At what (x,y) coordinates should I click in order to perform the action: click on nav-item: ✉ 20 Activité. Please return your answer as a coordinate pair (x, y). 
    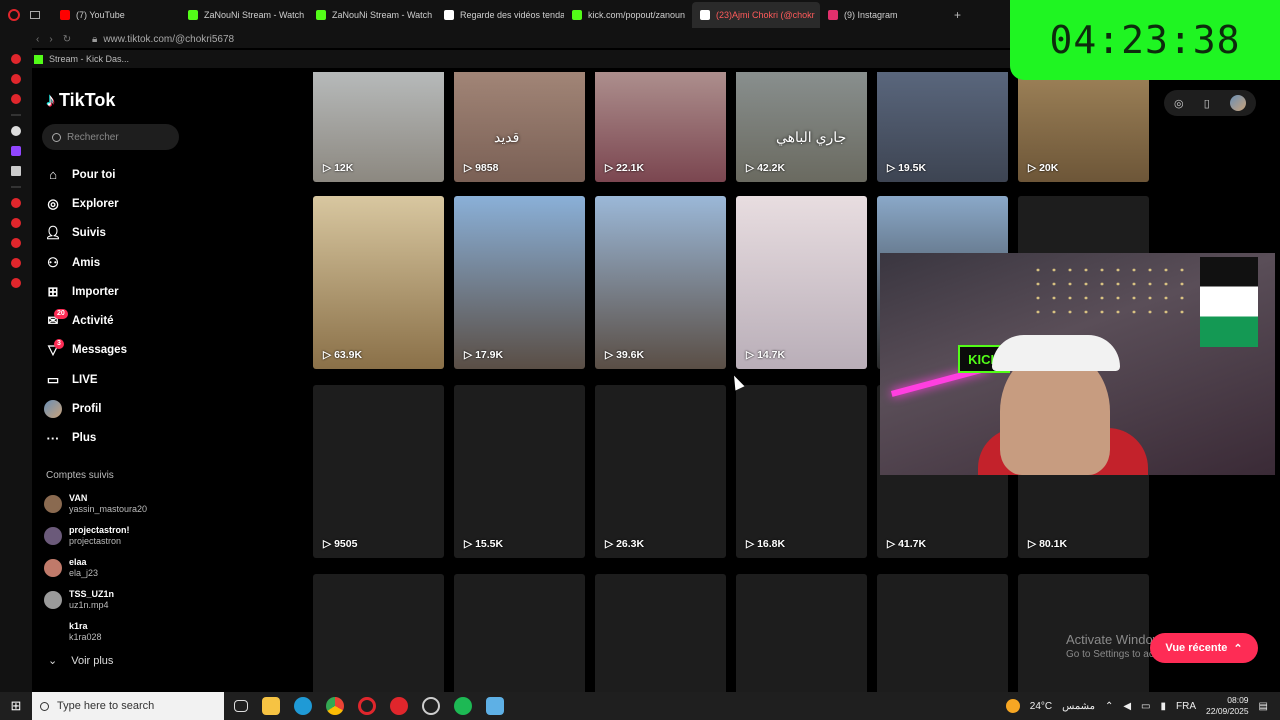
    Looking at the image, I should click on (117, 320).